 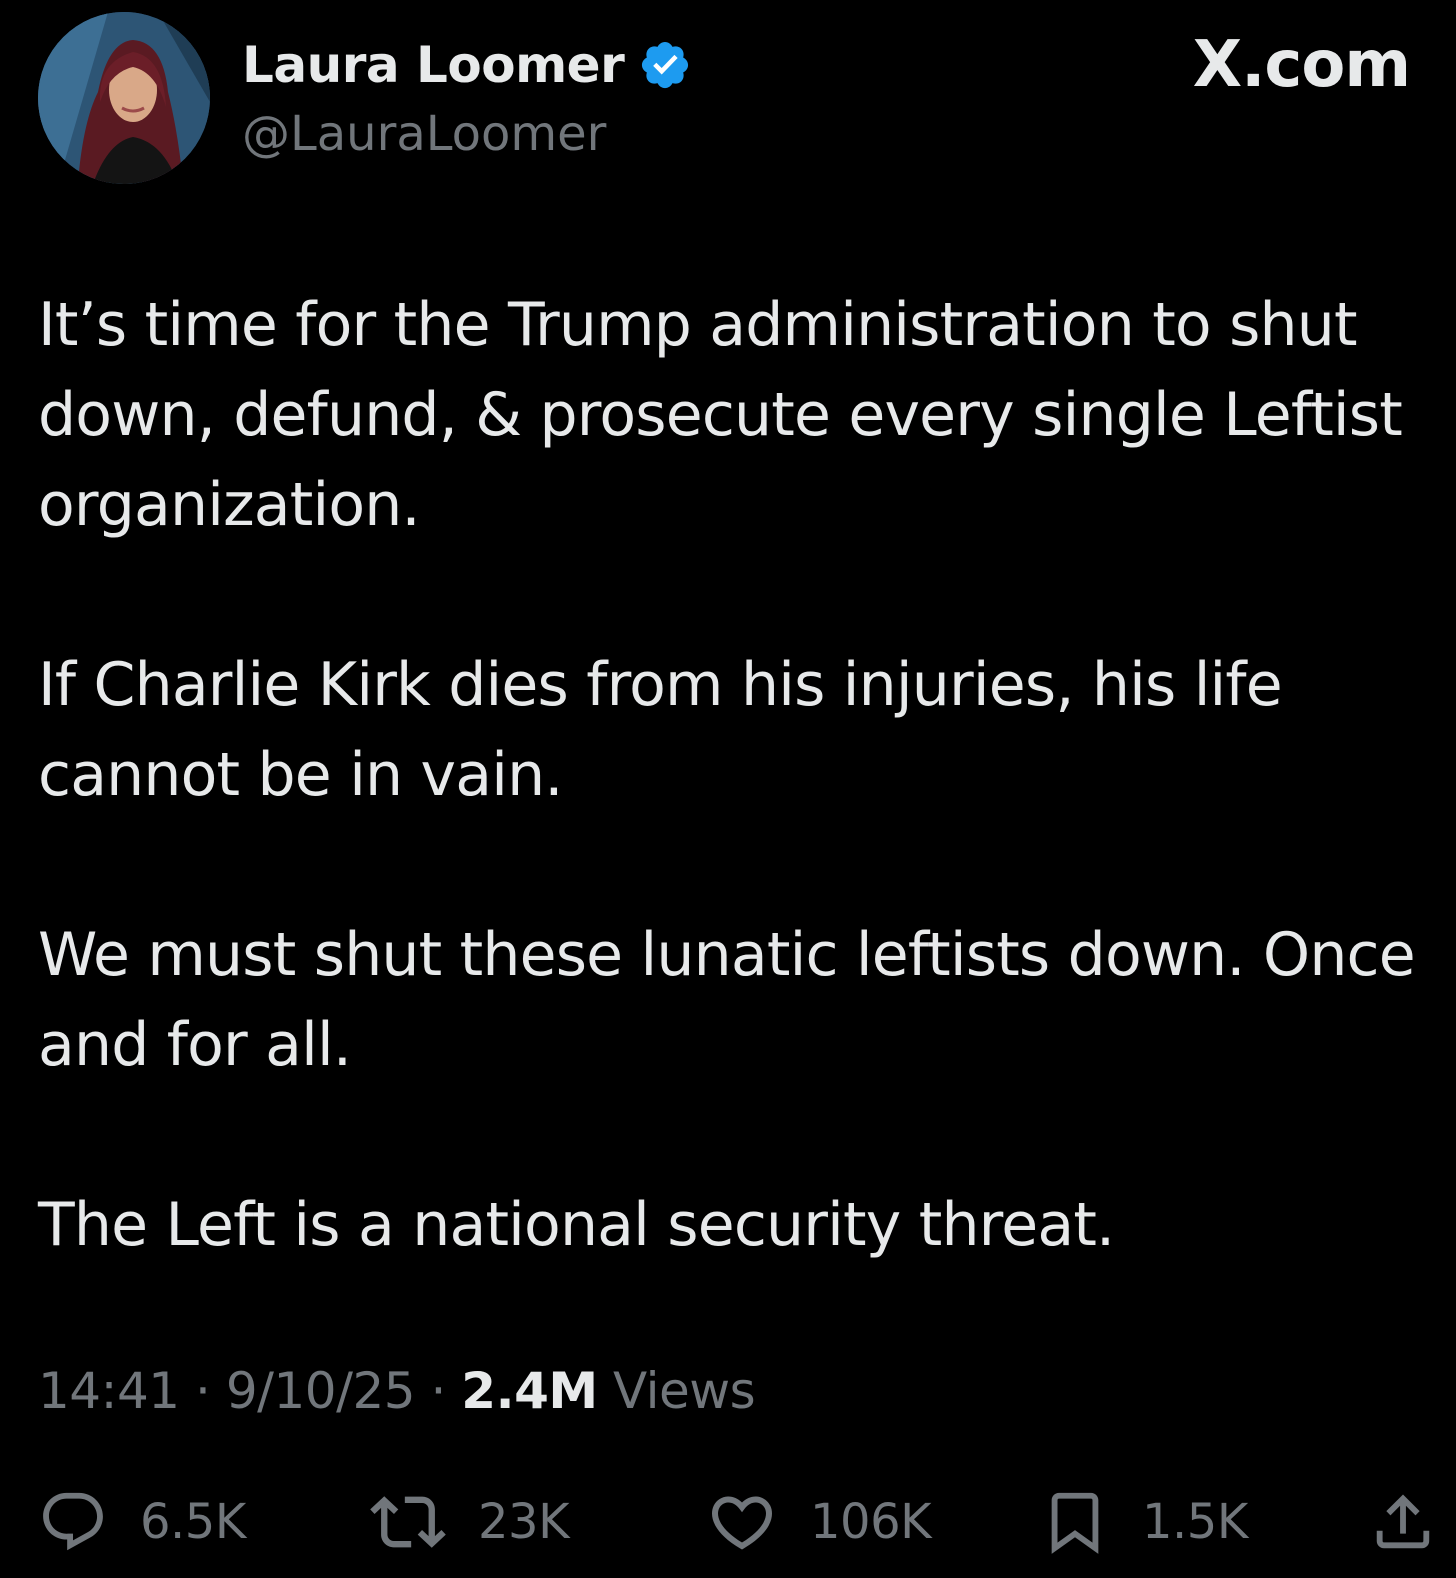 I want to click on author-row: Laura Loomer, so click(x=467, y=65).